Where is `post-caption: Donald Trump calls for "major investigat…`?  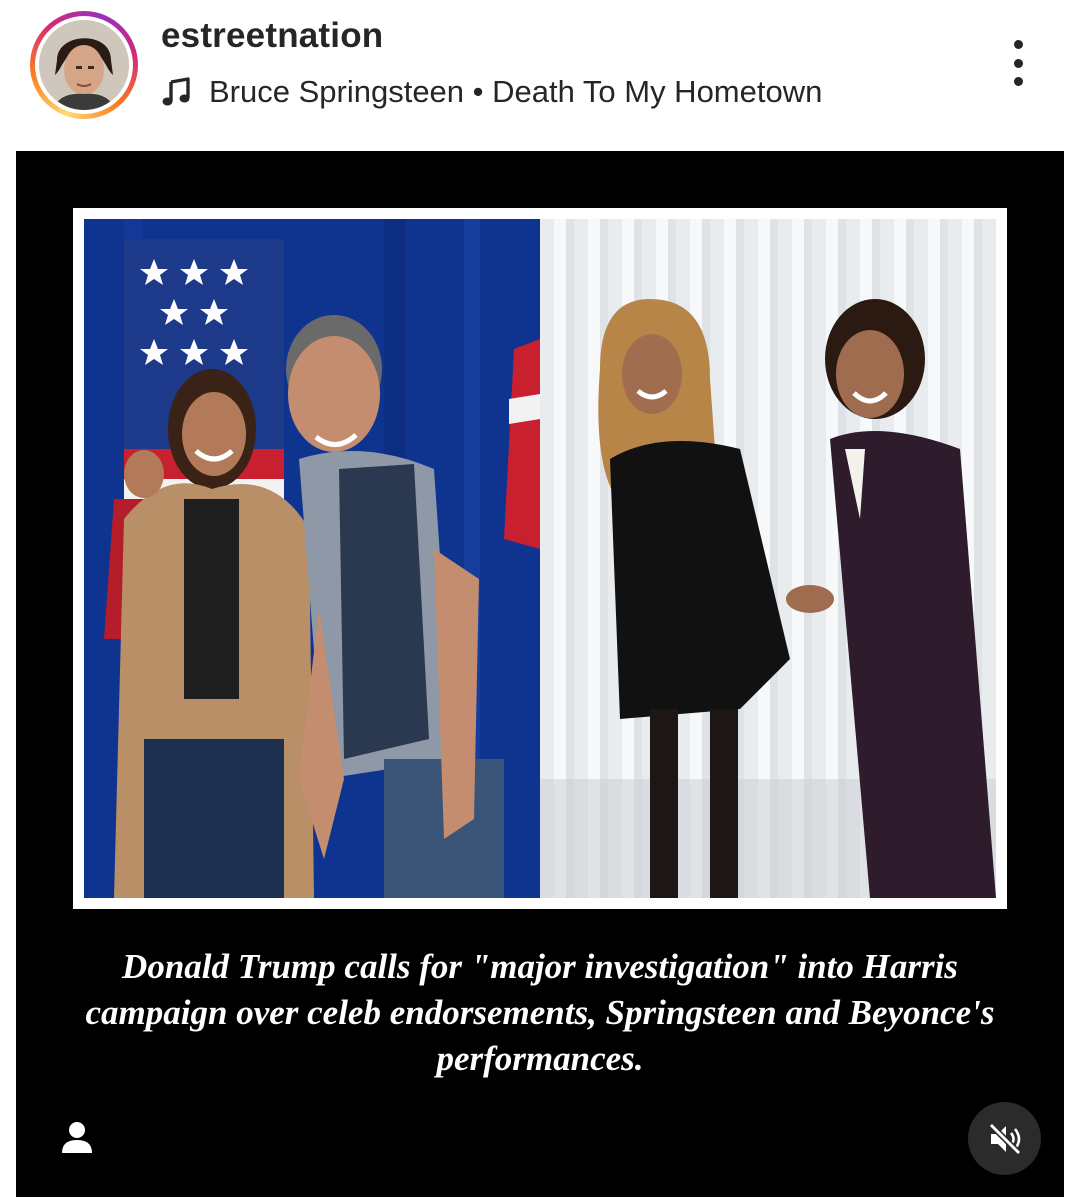 post-caption: Donald Trump calls for "major investigat… is located at coordinates (540, 1012).